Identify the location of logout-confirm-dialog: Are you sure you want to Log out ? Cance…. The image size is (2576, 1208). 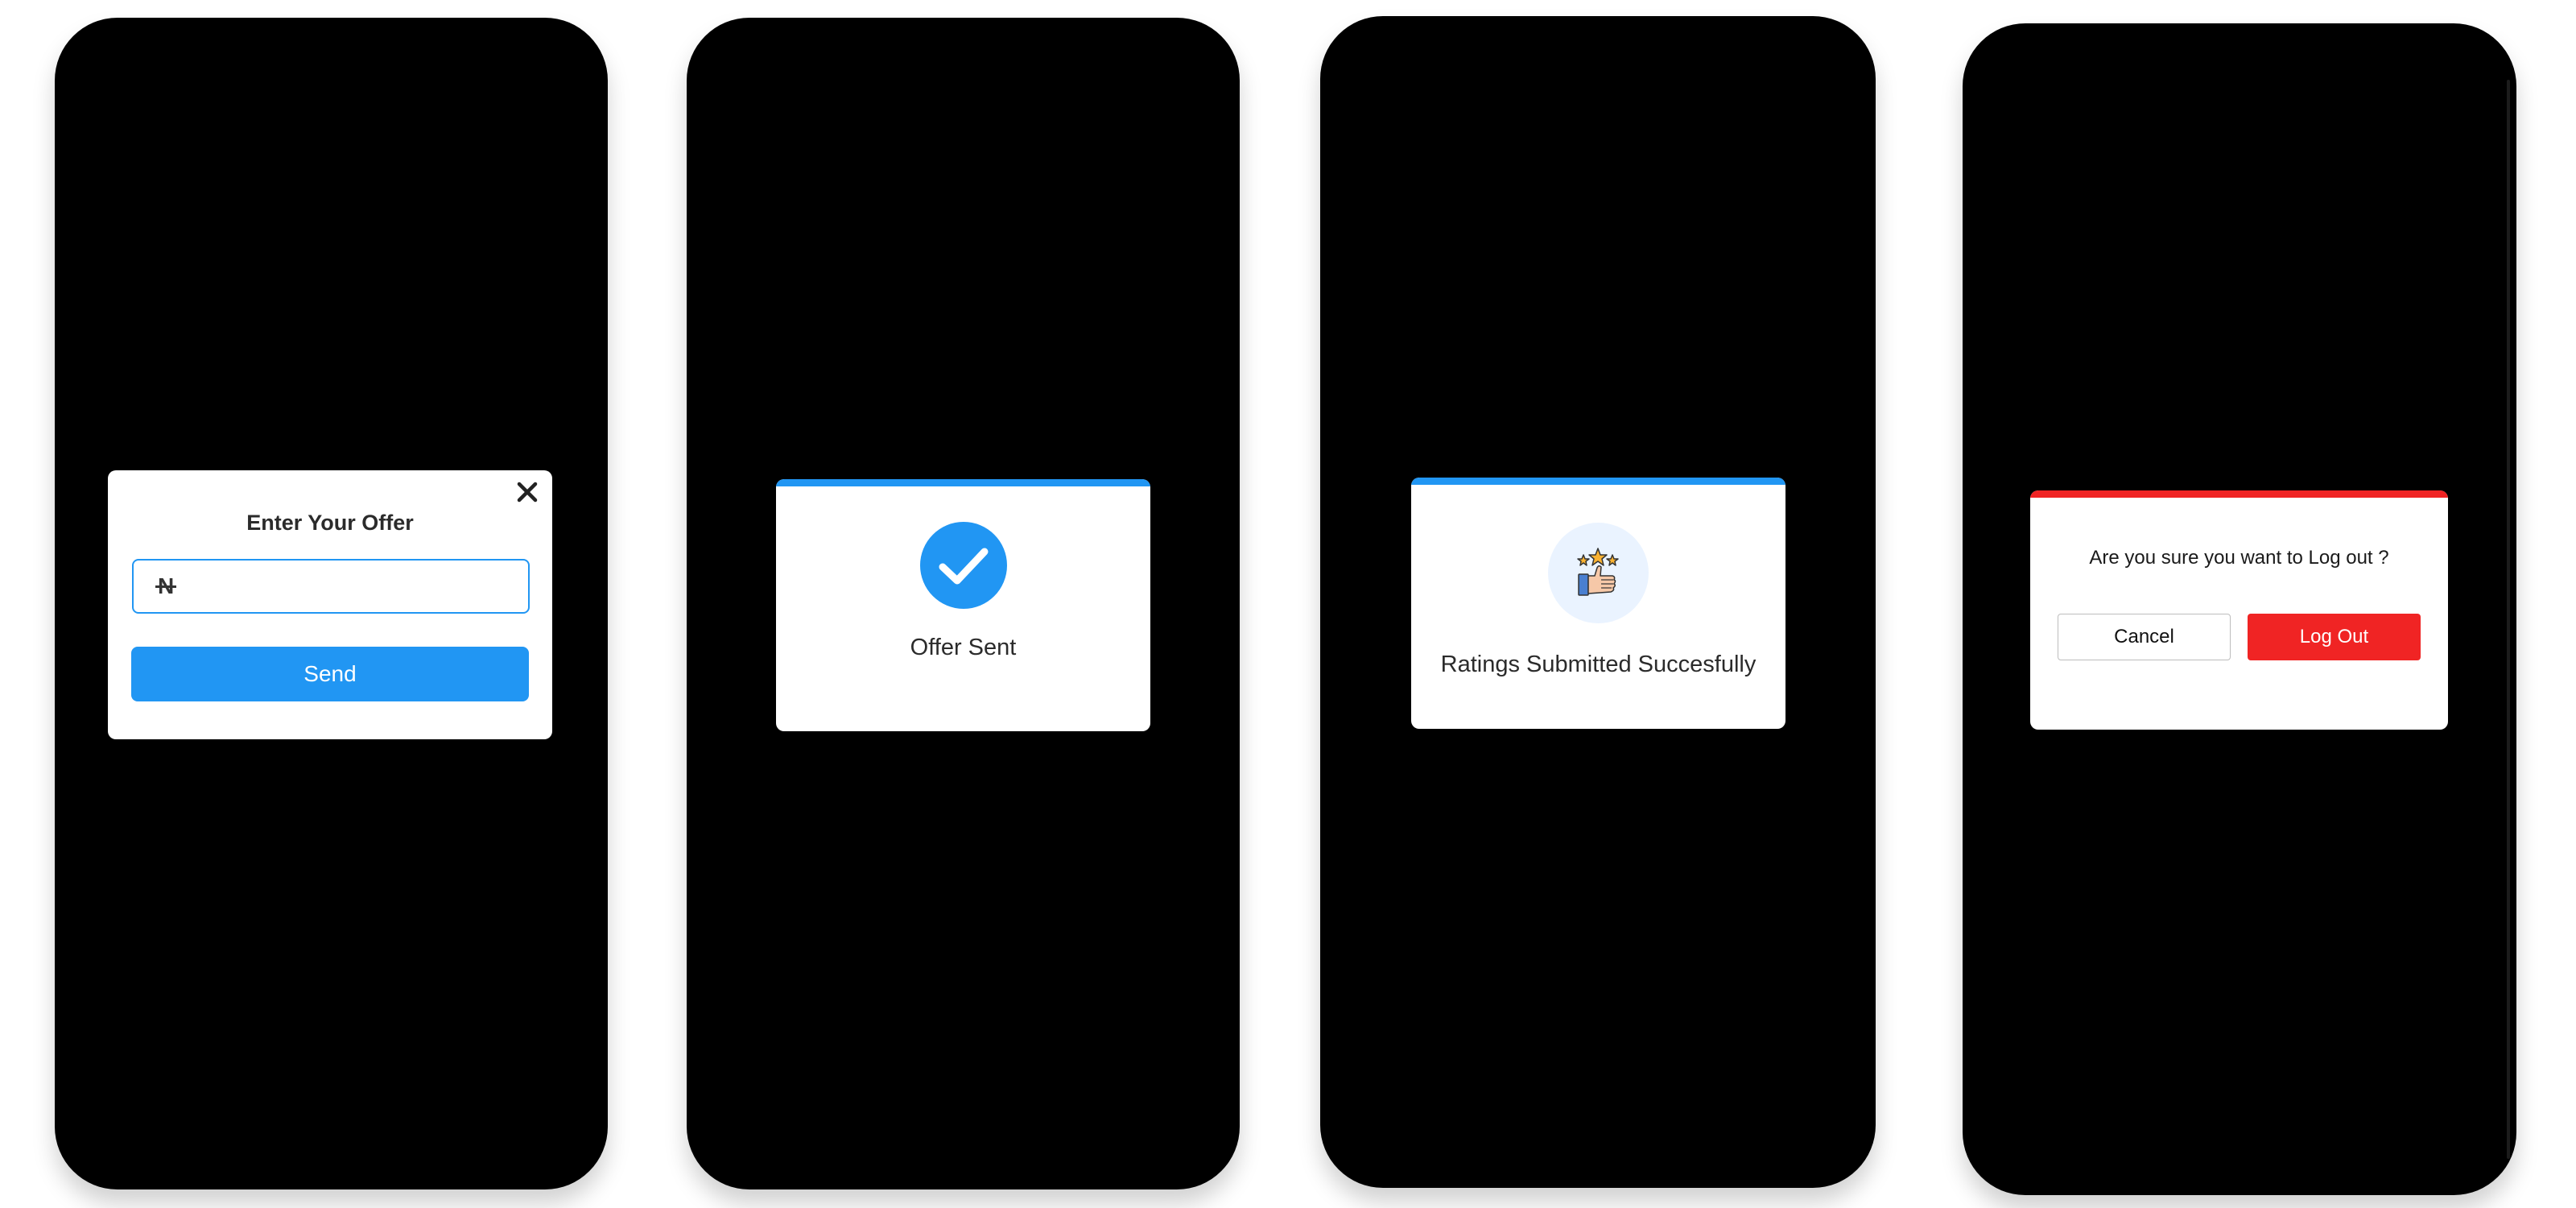
(2239, 610).